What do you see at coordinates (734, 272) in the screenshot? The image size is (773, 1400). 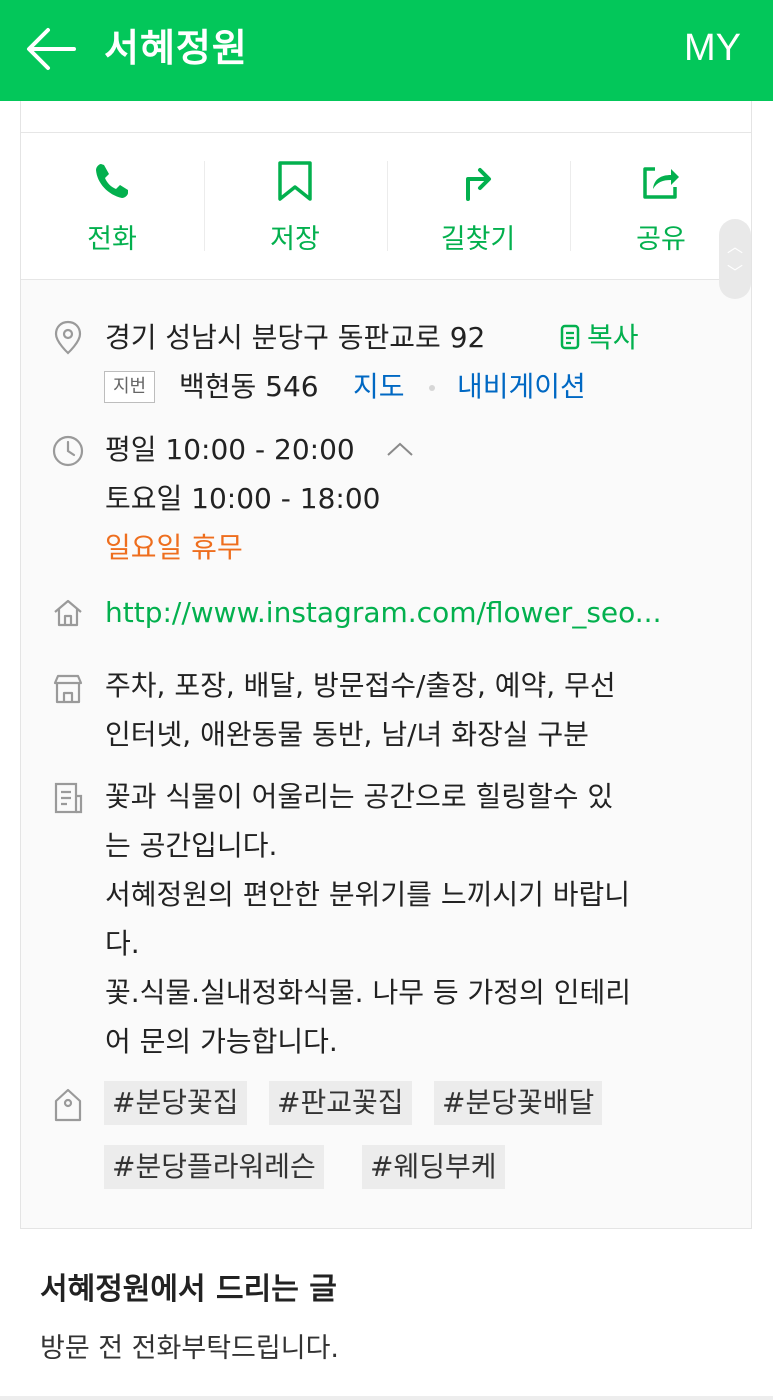 I see `chevron-down-icon: ﹀` at bounding box center [734, 272].